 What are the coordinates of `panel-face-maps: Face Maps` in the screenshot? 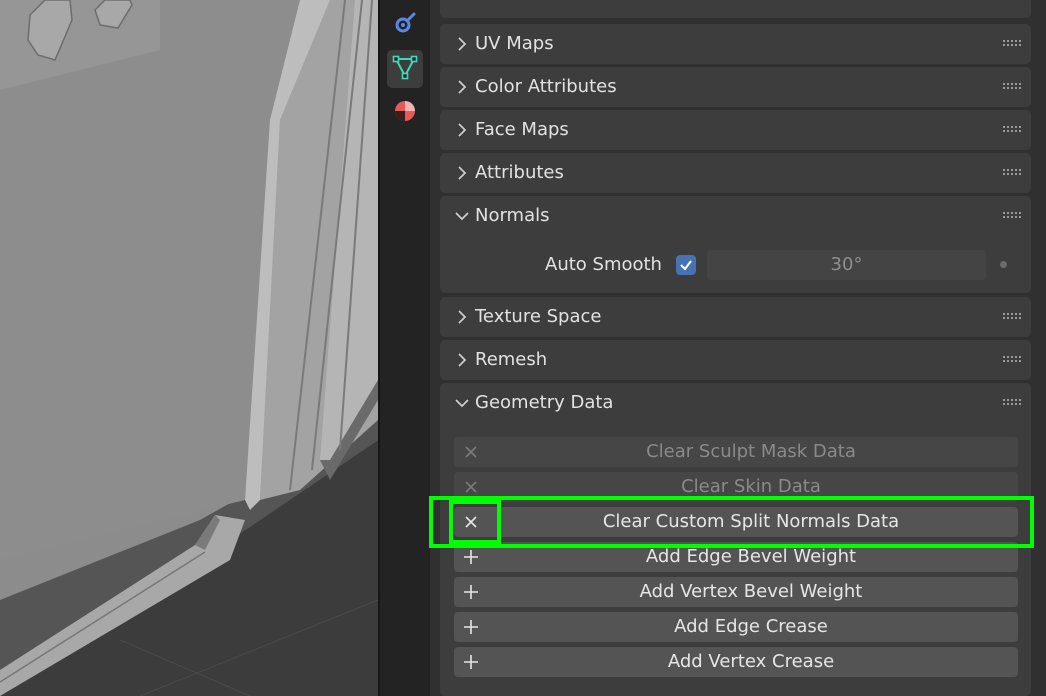 It's located at (735, 130).